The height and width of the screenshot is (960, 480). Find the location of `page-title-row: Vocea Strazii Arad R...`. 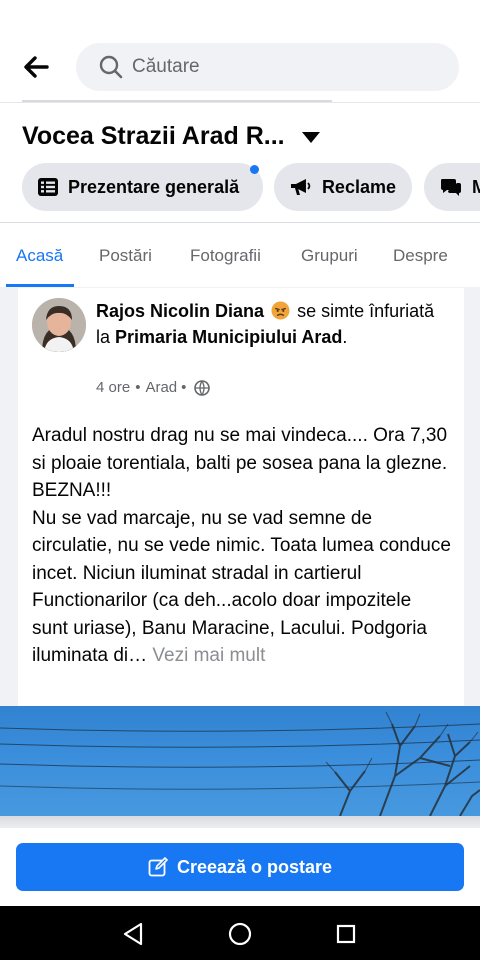

page-title-row: Vocea Strazii Arad R... is located at coordinates (171, 136).